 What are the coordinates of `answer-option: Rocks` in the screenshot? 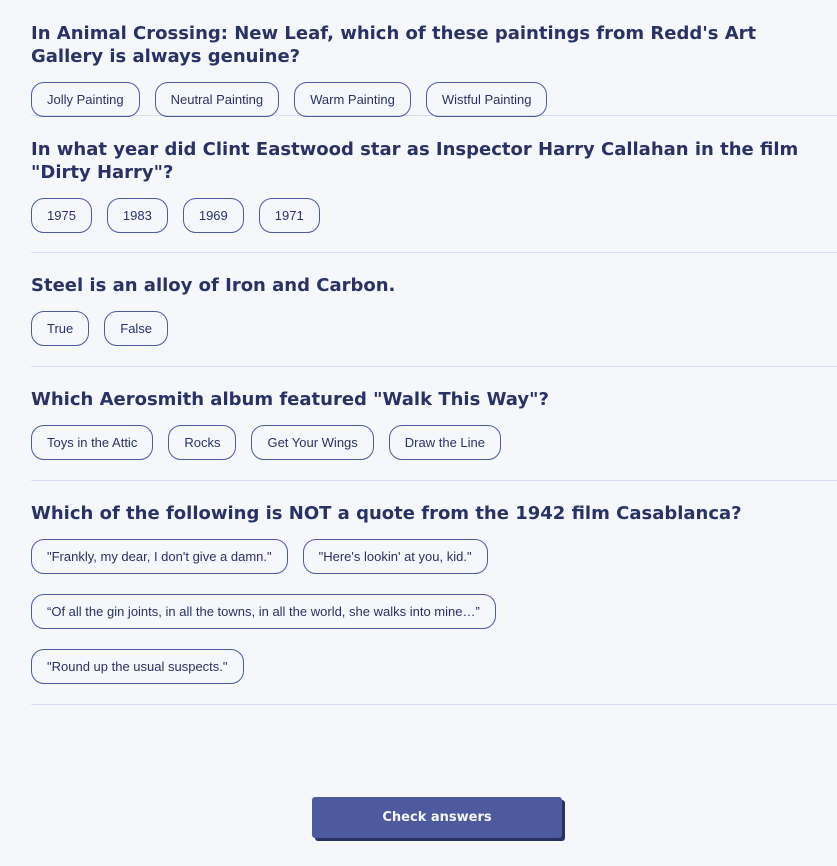 It's located at (202, 442).